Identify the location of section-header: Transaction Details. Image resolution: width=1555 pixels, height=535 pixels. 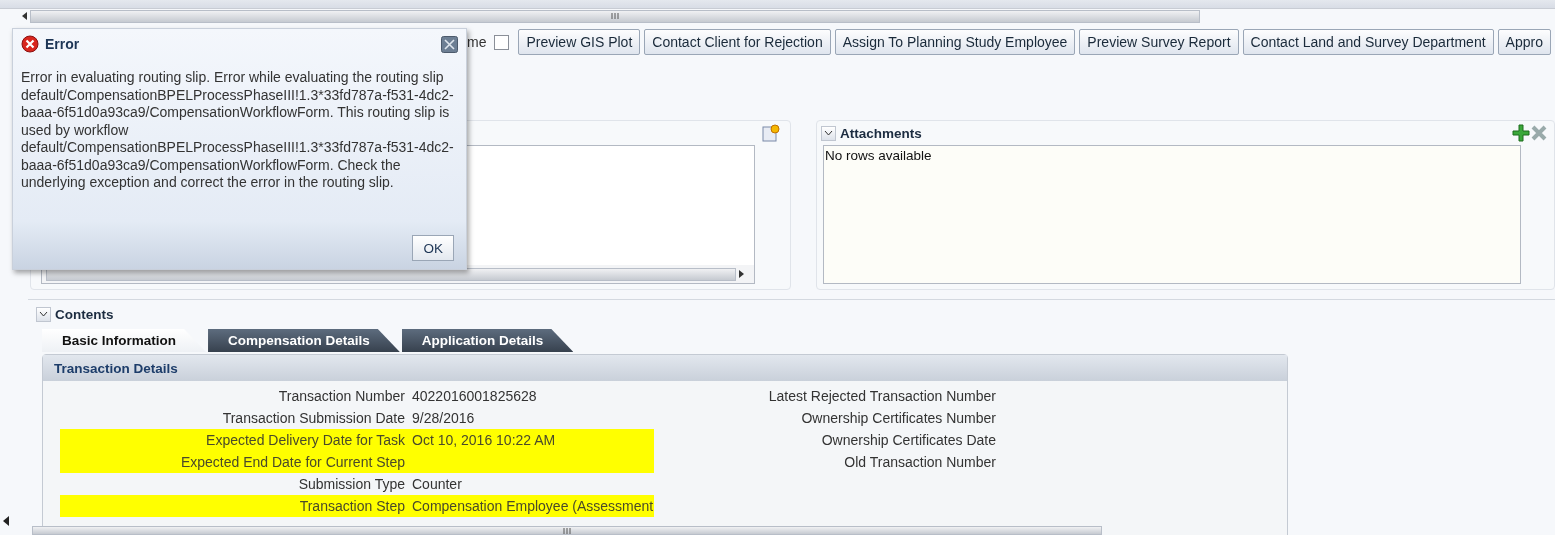
(665, 368).